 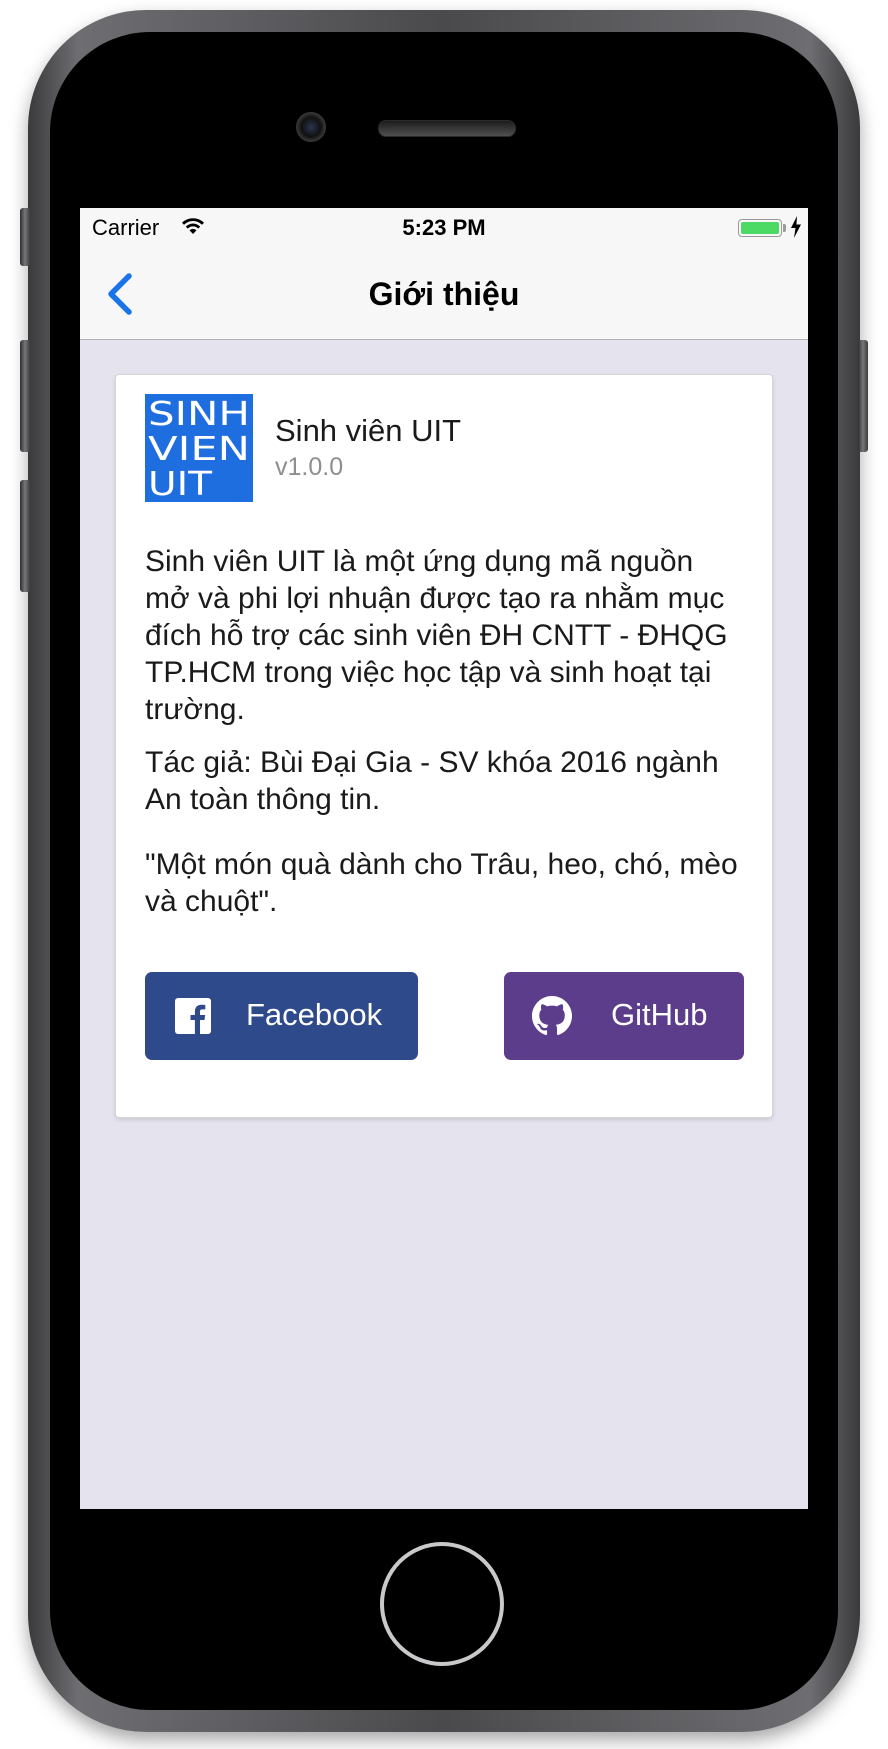 I want to click on logo-line-3: UIT, so click(x=180, y=483).